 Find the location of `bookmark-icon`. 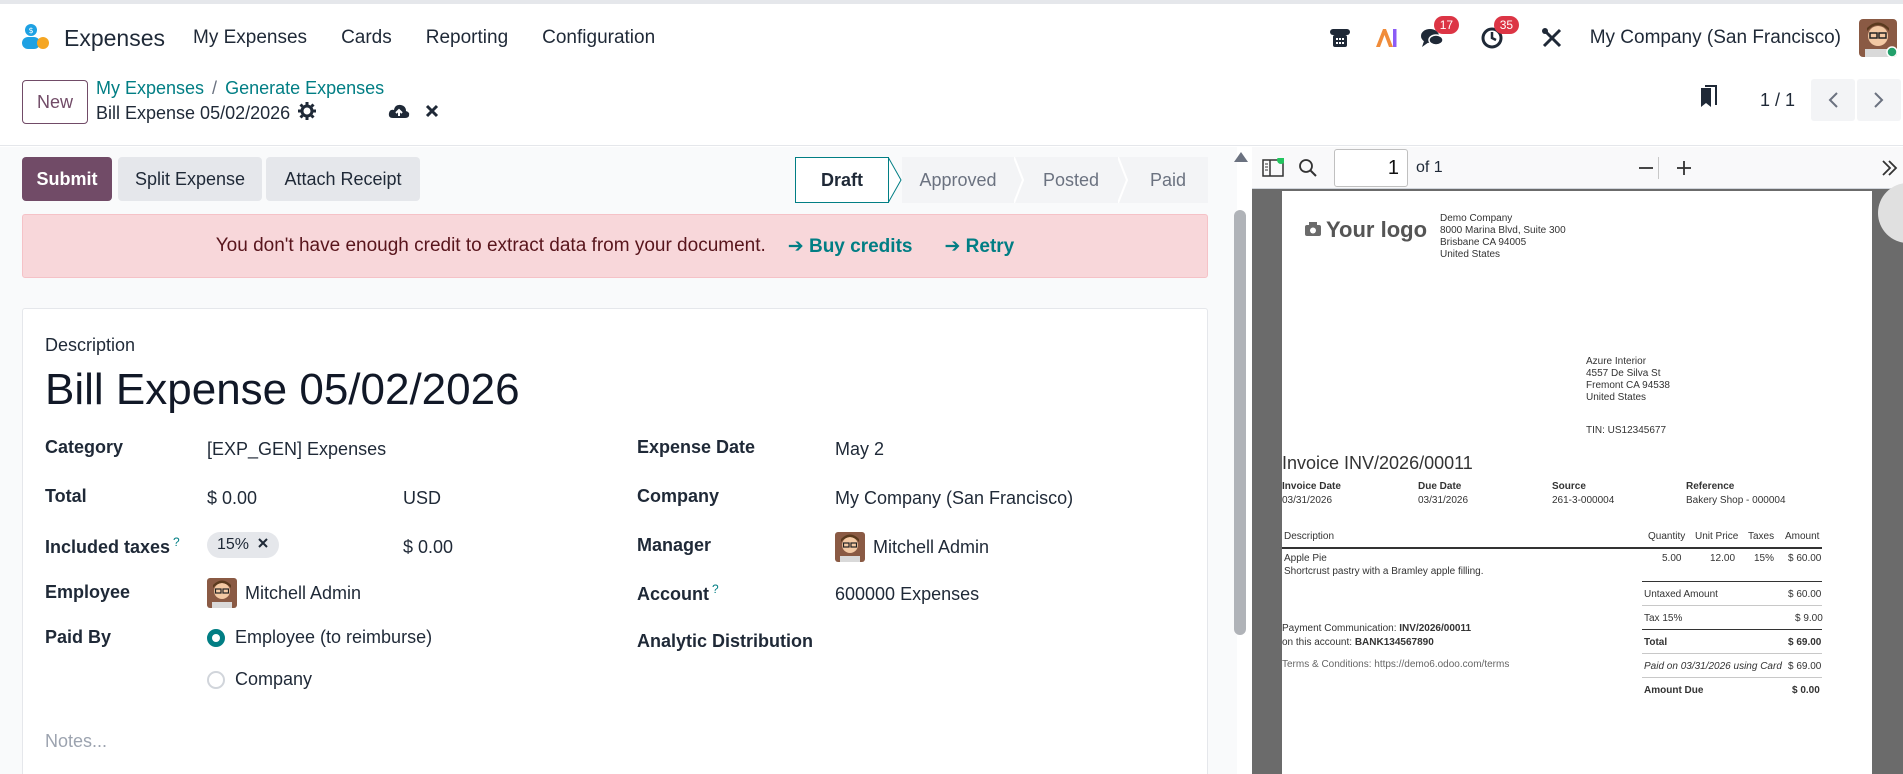

bookmark-icon is located at coordinates (1709, 100).